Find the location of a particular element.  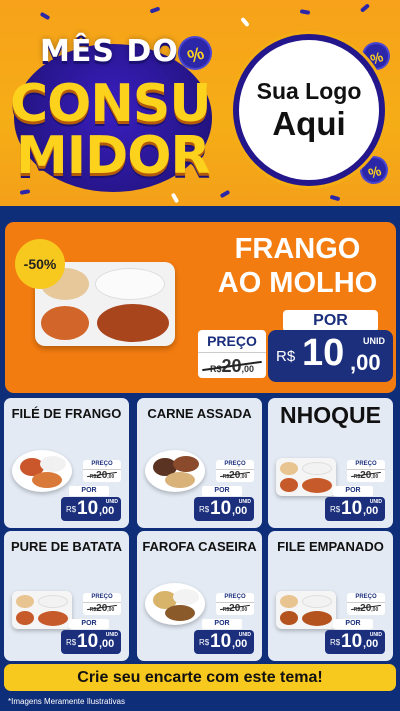

cta-banner: Crie seu encarte com este tema! is located at coordinates (200, 677).